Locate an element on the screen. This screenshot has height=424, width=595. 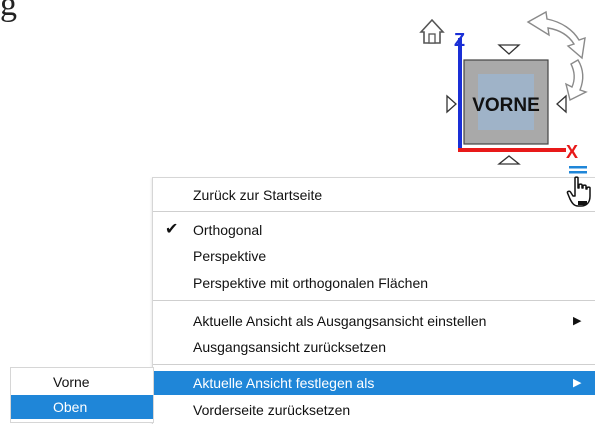
menu-item-back-to-home: Zurück zur Startseite is located at coordinates (374, 195).